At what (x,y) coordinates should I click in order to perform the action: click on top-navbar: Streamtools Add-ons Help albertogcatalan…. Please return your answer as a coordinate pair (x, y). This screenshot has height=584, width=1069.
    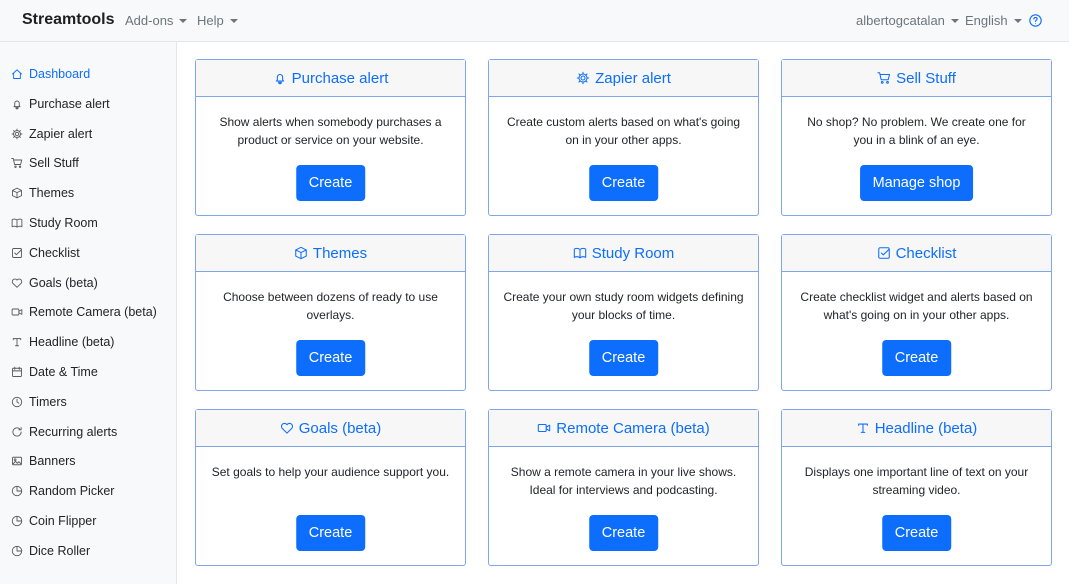
    Looking at the image, I should click on (534, 21).